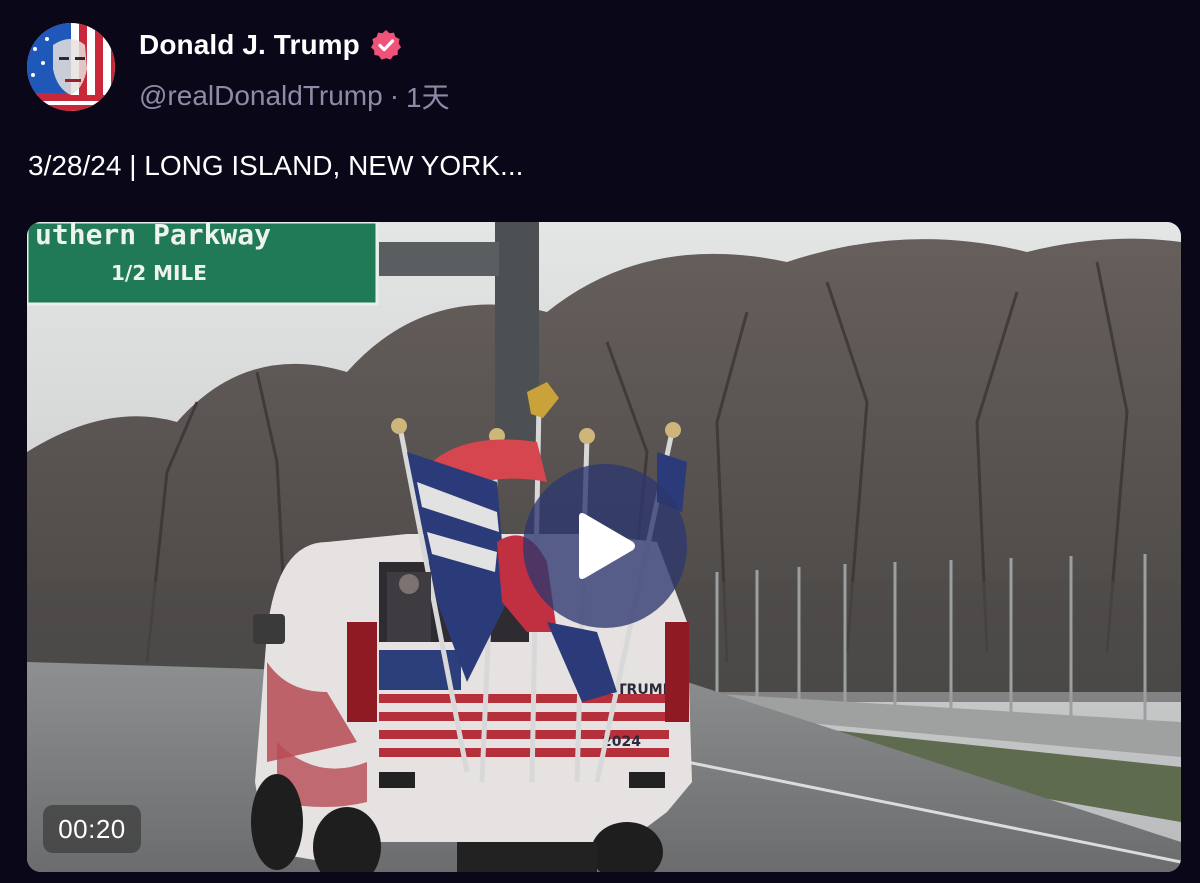 This screenshot has height=883, width=1200. I want to click on author-handle: @realDonaldTrump, so click(261, 96).